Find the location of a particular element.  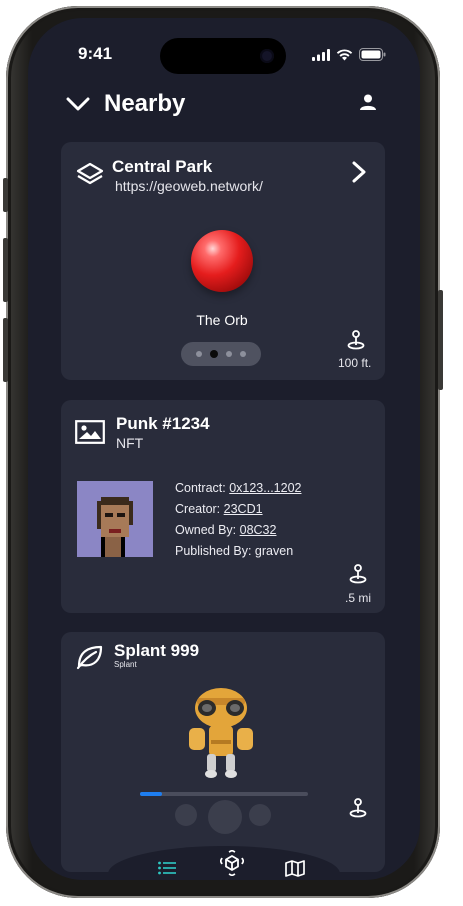

publisher-label: Published By: is located at coordinates (213, 551).